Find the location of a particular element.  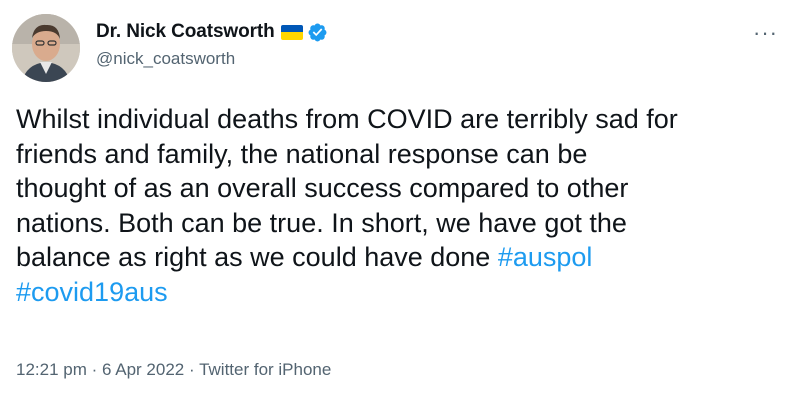

author-info: Dr. Nick Coatsworth @nick_coatsworth is located at coordinates (212, 44).